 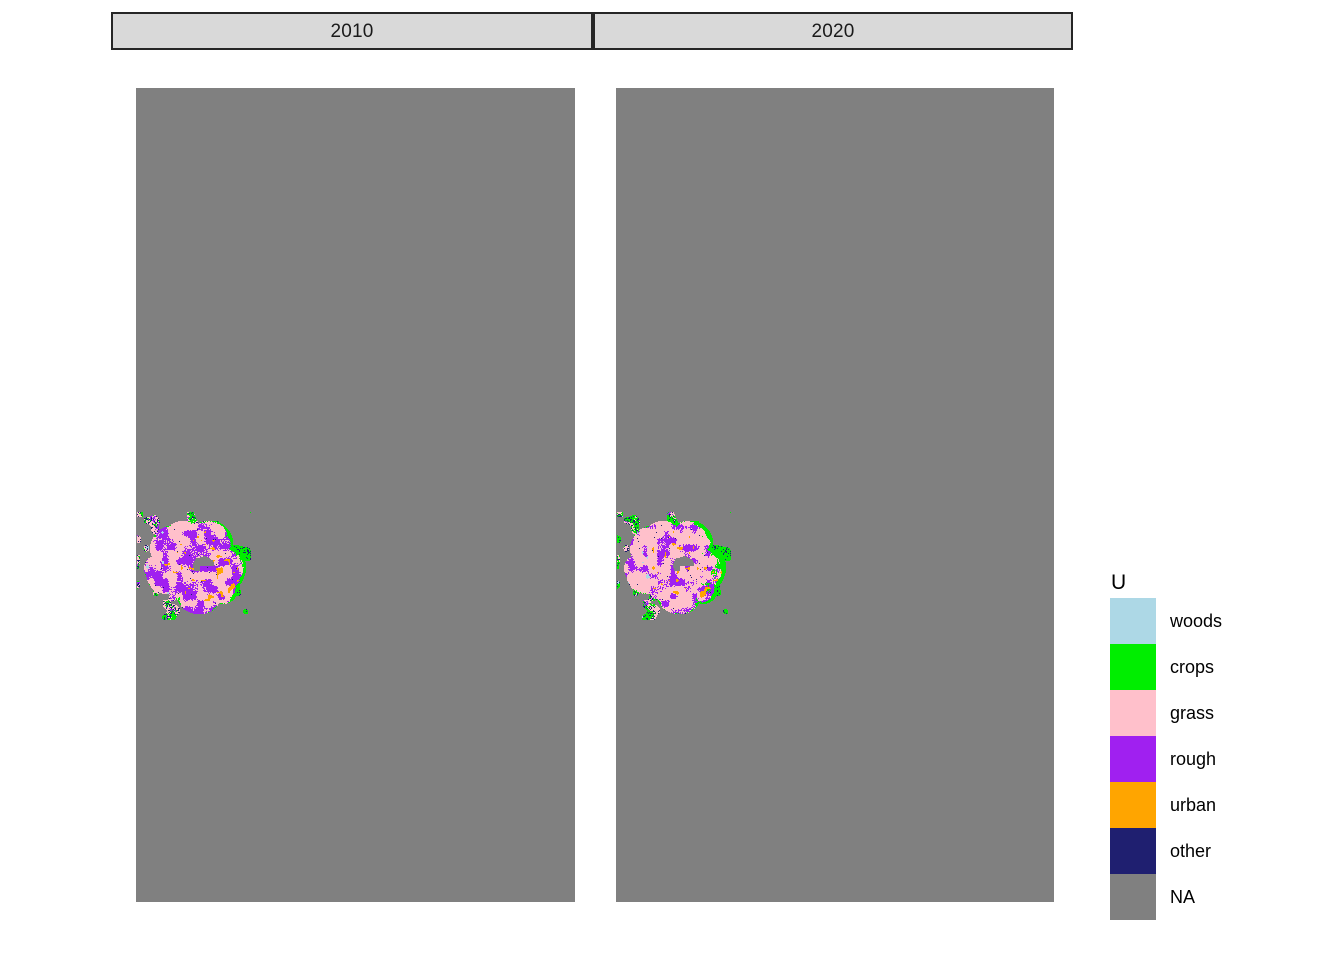 I want to click on legend-swatch-other, so click(x=1133, y=851).